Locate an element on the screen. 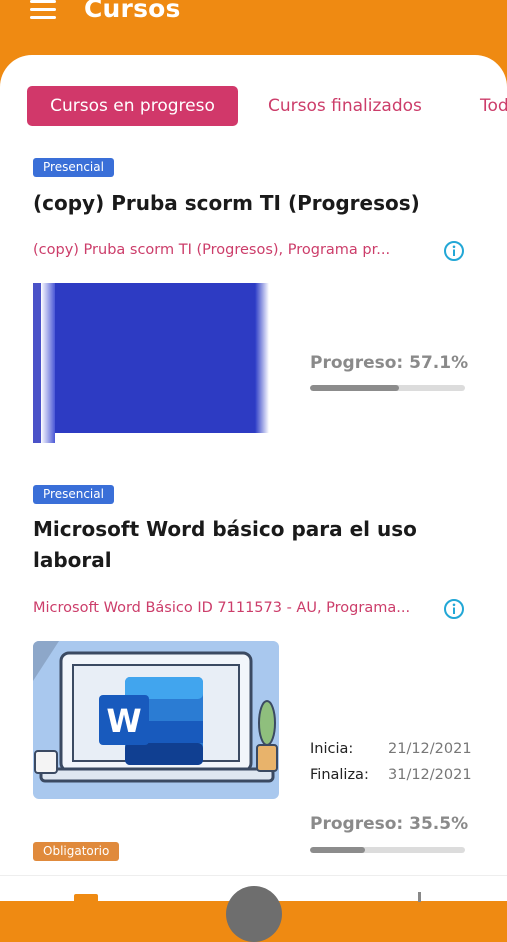 This screenshot has width=507, height=942. start-date-row: Inicia: 21/12/2021 is located at coordinates (391, 749).